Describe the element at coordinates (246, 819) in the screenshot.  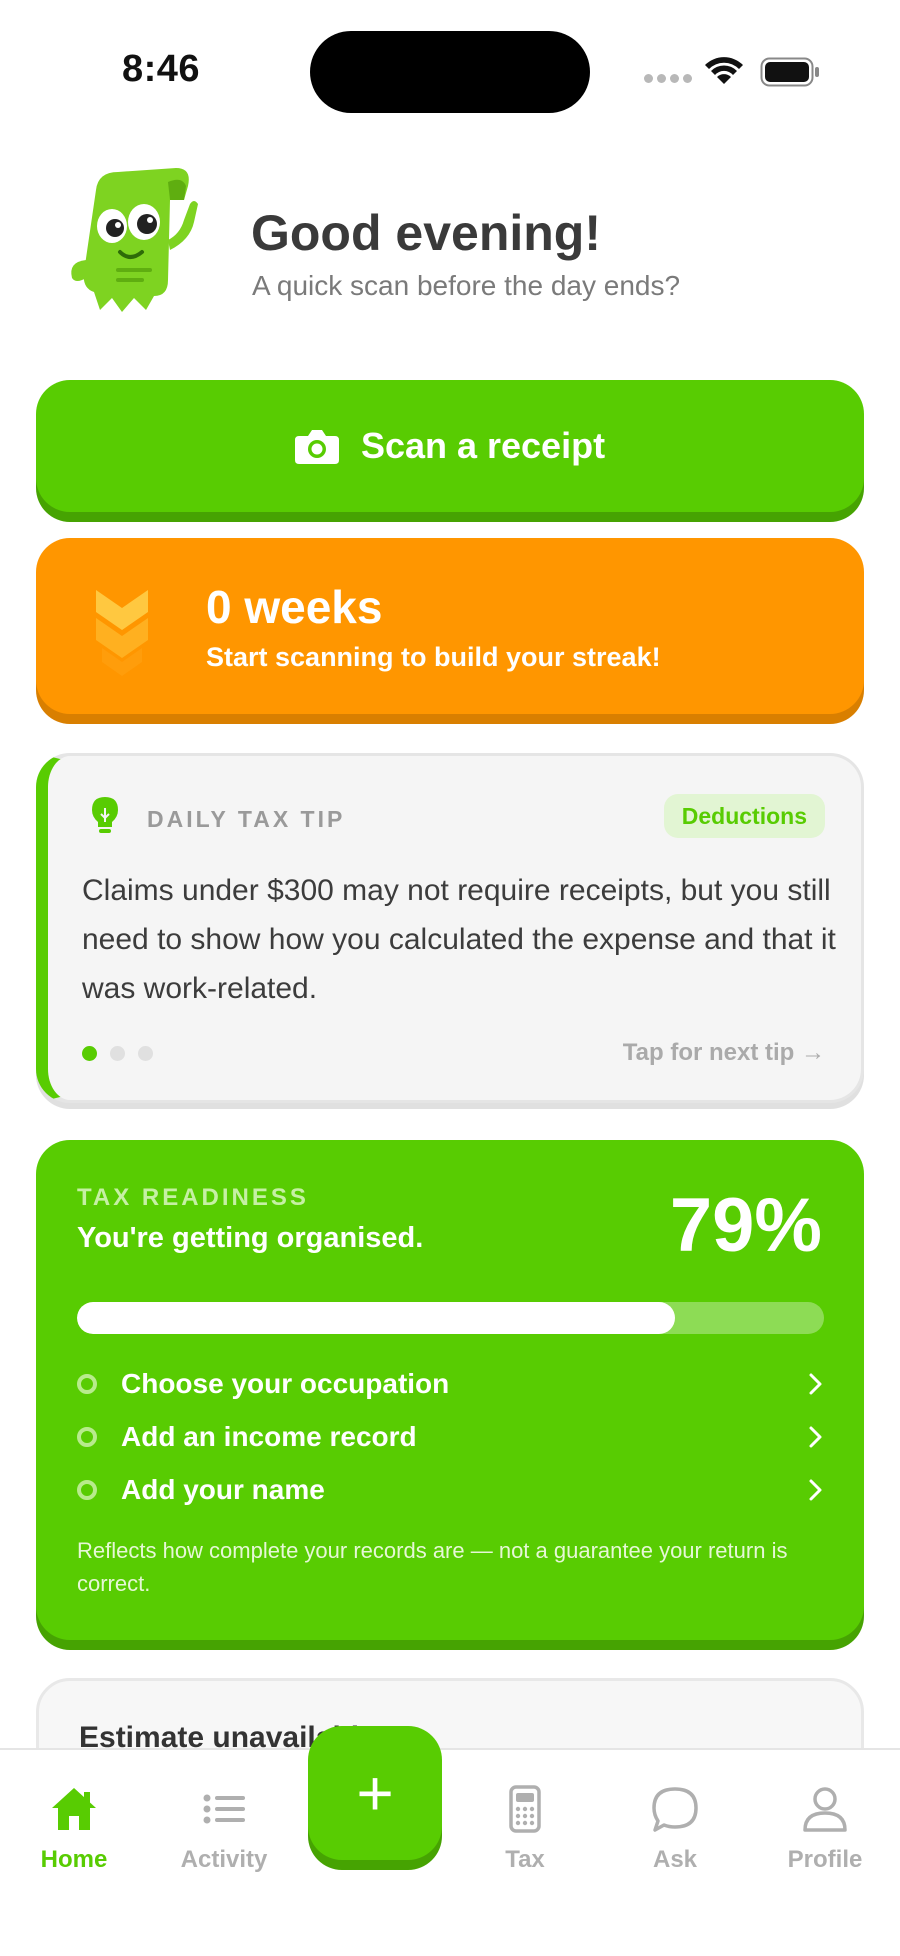
I see `tip-kicker: DAILY TAX TIP` at that location.